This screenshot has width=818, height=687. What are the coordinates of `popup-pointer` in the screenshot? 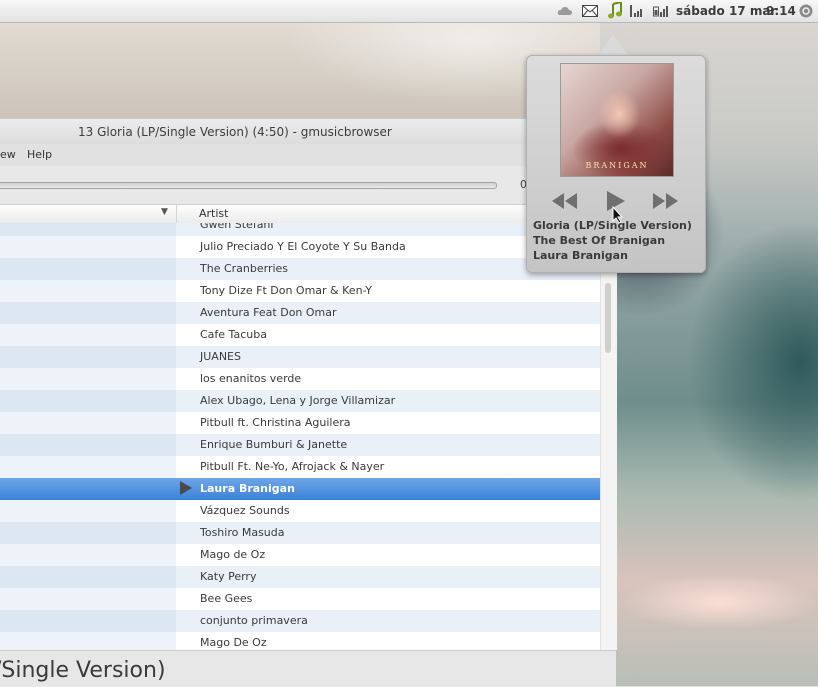 It's located at (613, 45).